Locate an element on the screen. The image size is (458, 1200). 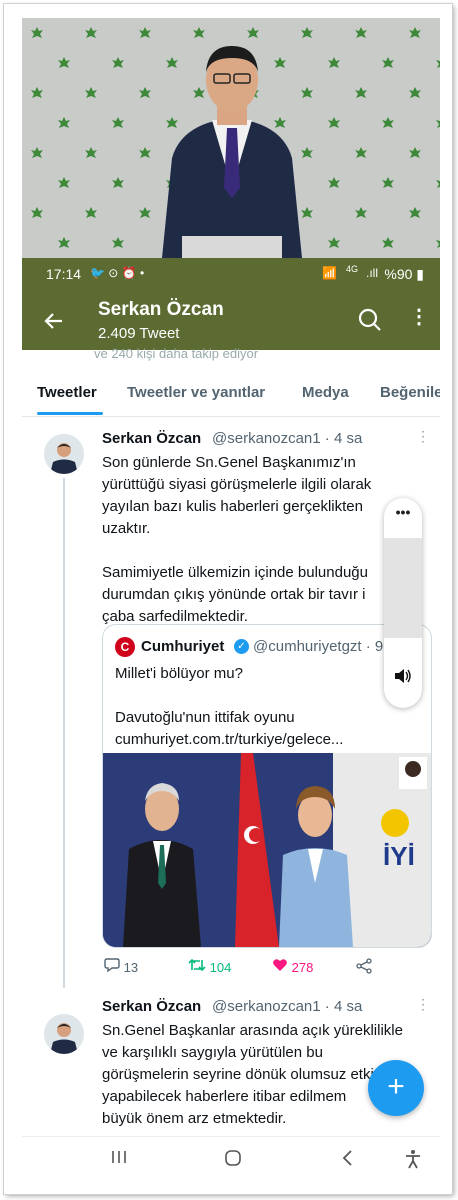
reply-icon is located at coordinates (112, 965).